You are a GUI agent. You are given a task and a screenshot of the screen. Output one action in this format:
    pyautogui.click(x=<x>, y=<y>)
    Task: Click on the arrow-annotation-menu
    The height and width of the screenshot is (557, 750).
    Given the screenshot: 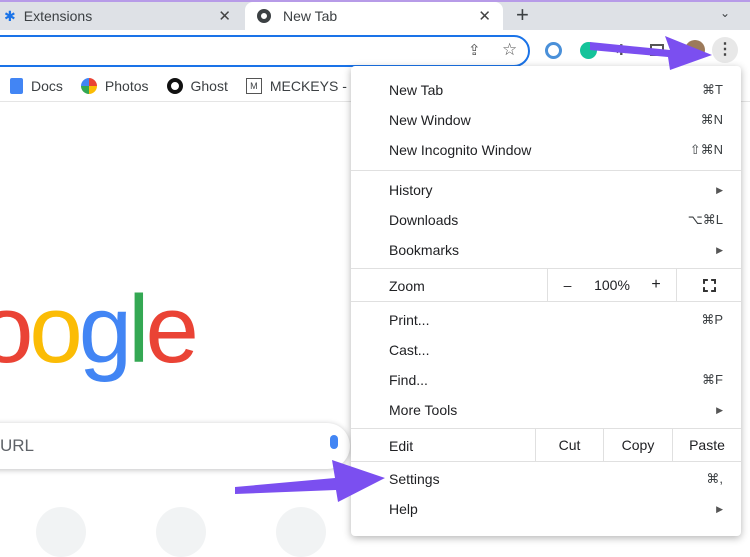 What is the action you would take?
    pyautogui.click(x=651, y=53)
    